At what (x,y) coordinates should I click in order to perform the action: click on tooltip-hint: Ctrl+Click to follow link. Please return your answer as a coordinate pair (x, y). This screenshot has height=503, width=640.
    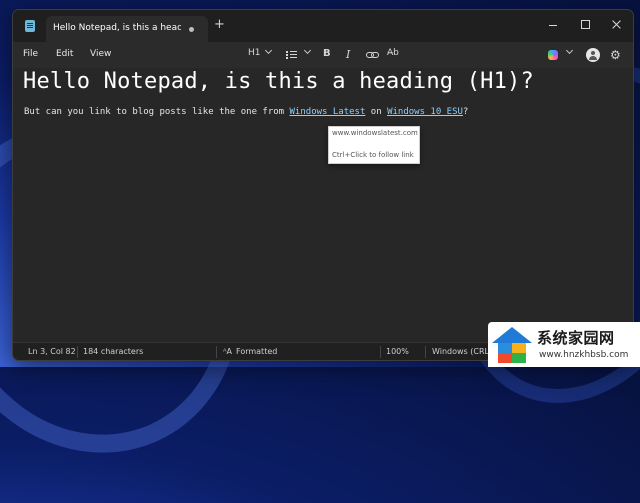
    Looking at the image, I should click on (373, 155).